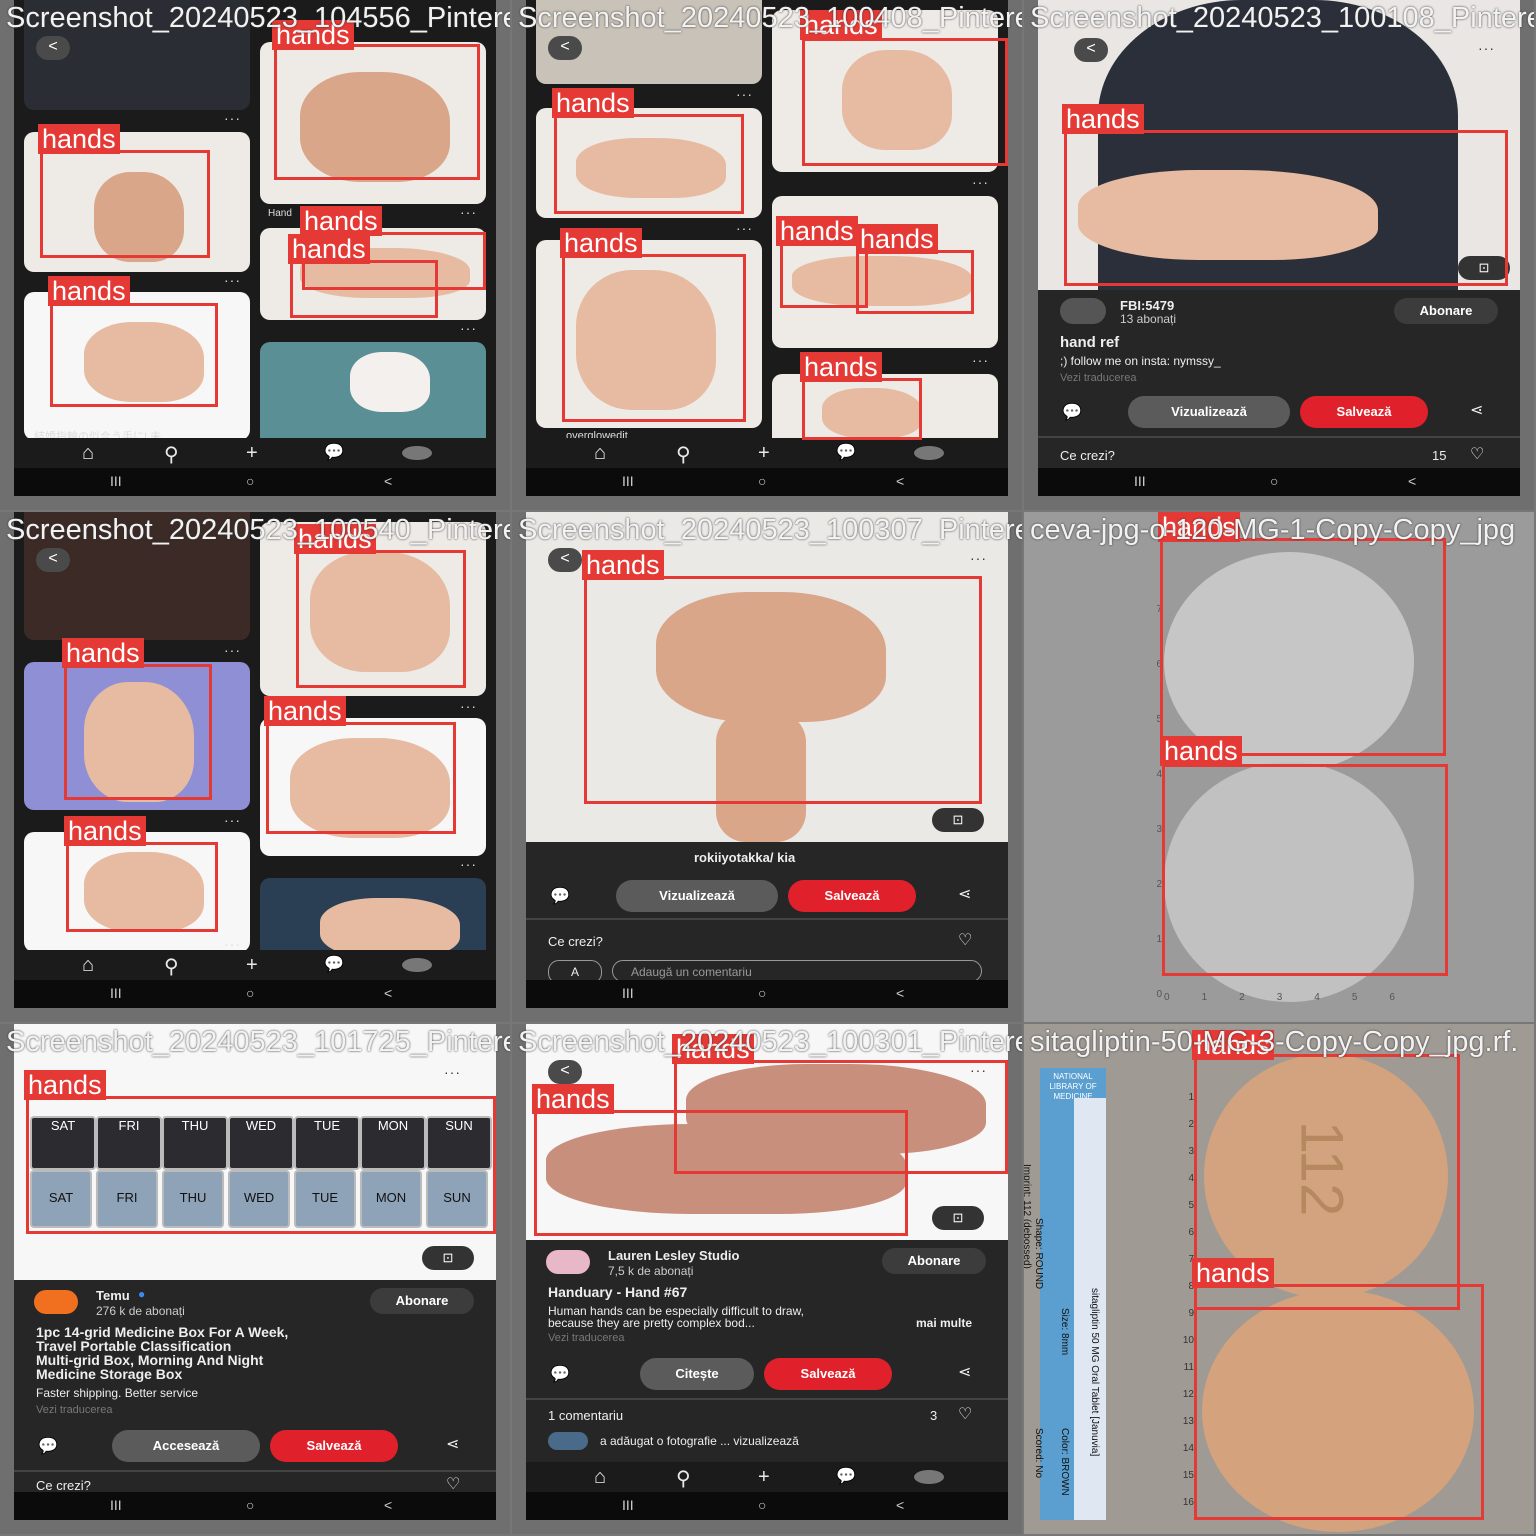 The height and width of the screenshot is (1536, 1536). What do you see at coordinates (1147, 305) in the screenshot?
I see `user-name: FBI:5479` at bounding box center [1147, 305].